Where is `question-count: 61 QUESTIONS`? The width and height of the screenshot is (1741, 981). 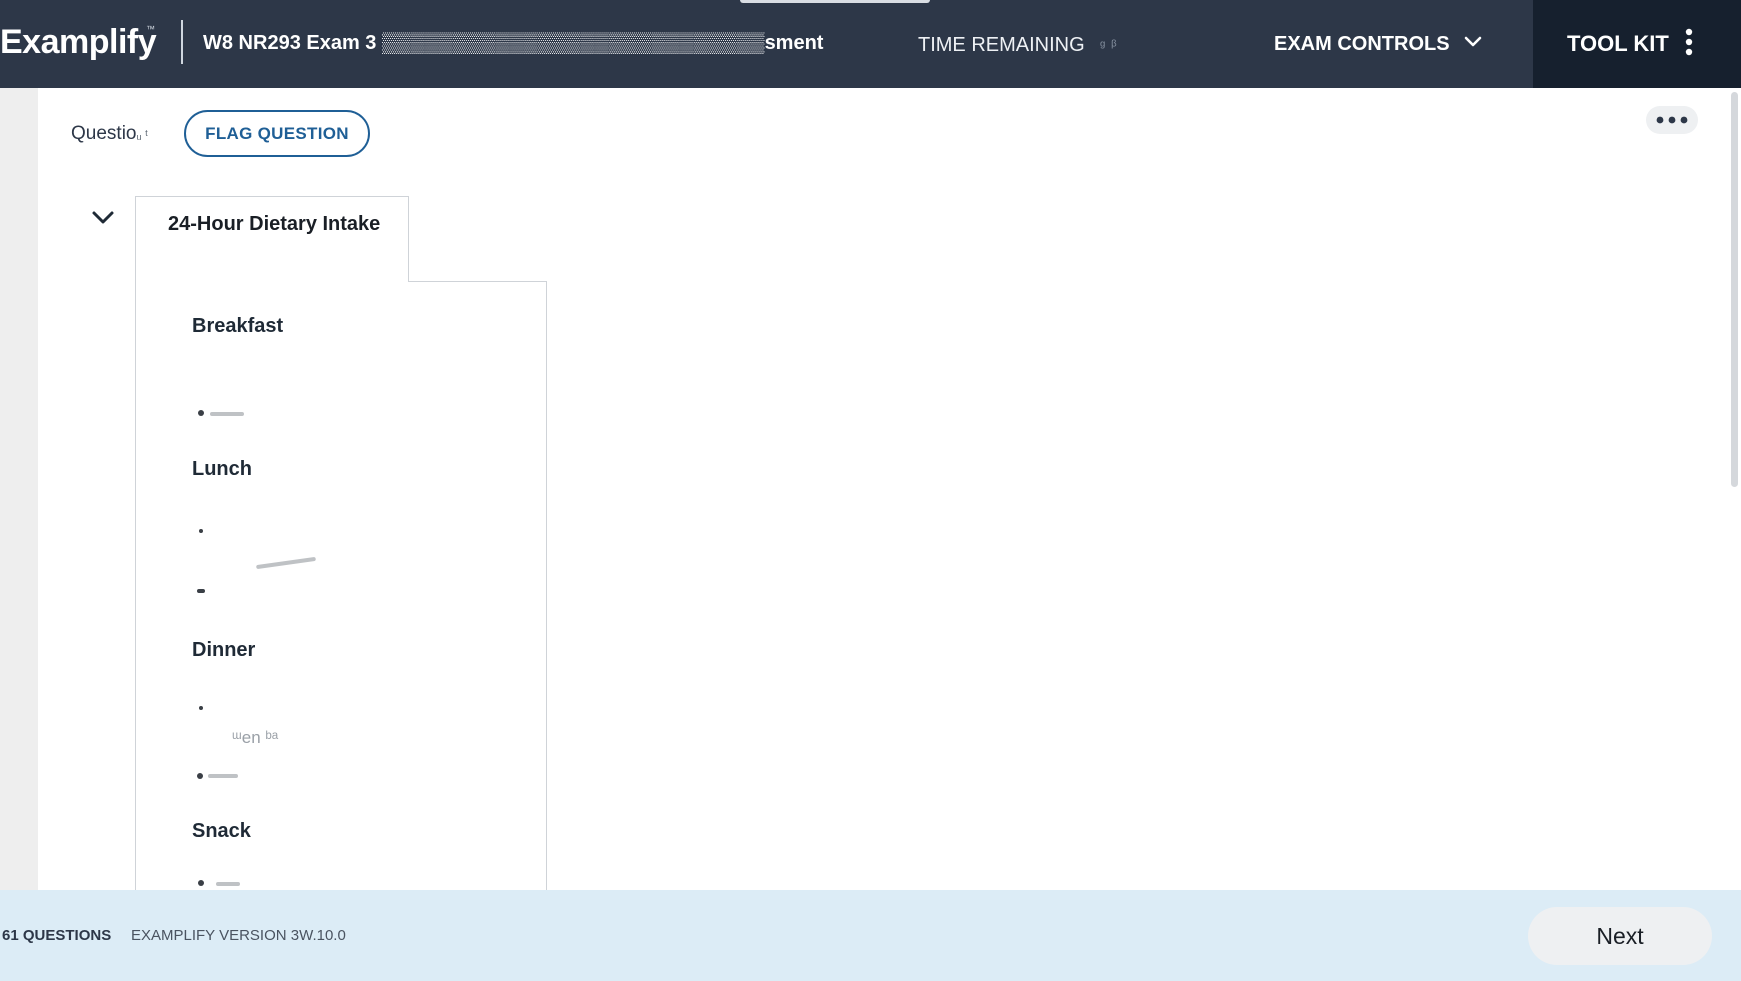 question-count: 61 QUESTIONS is located at coordinates (57, 935).